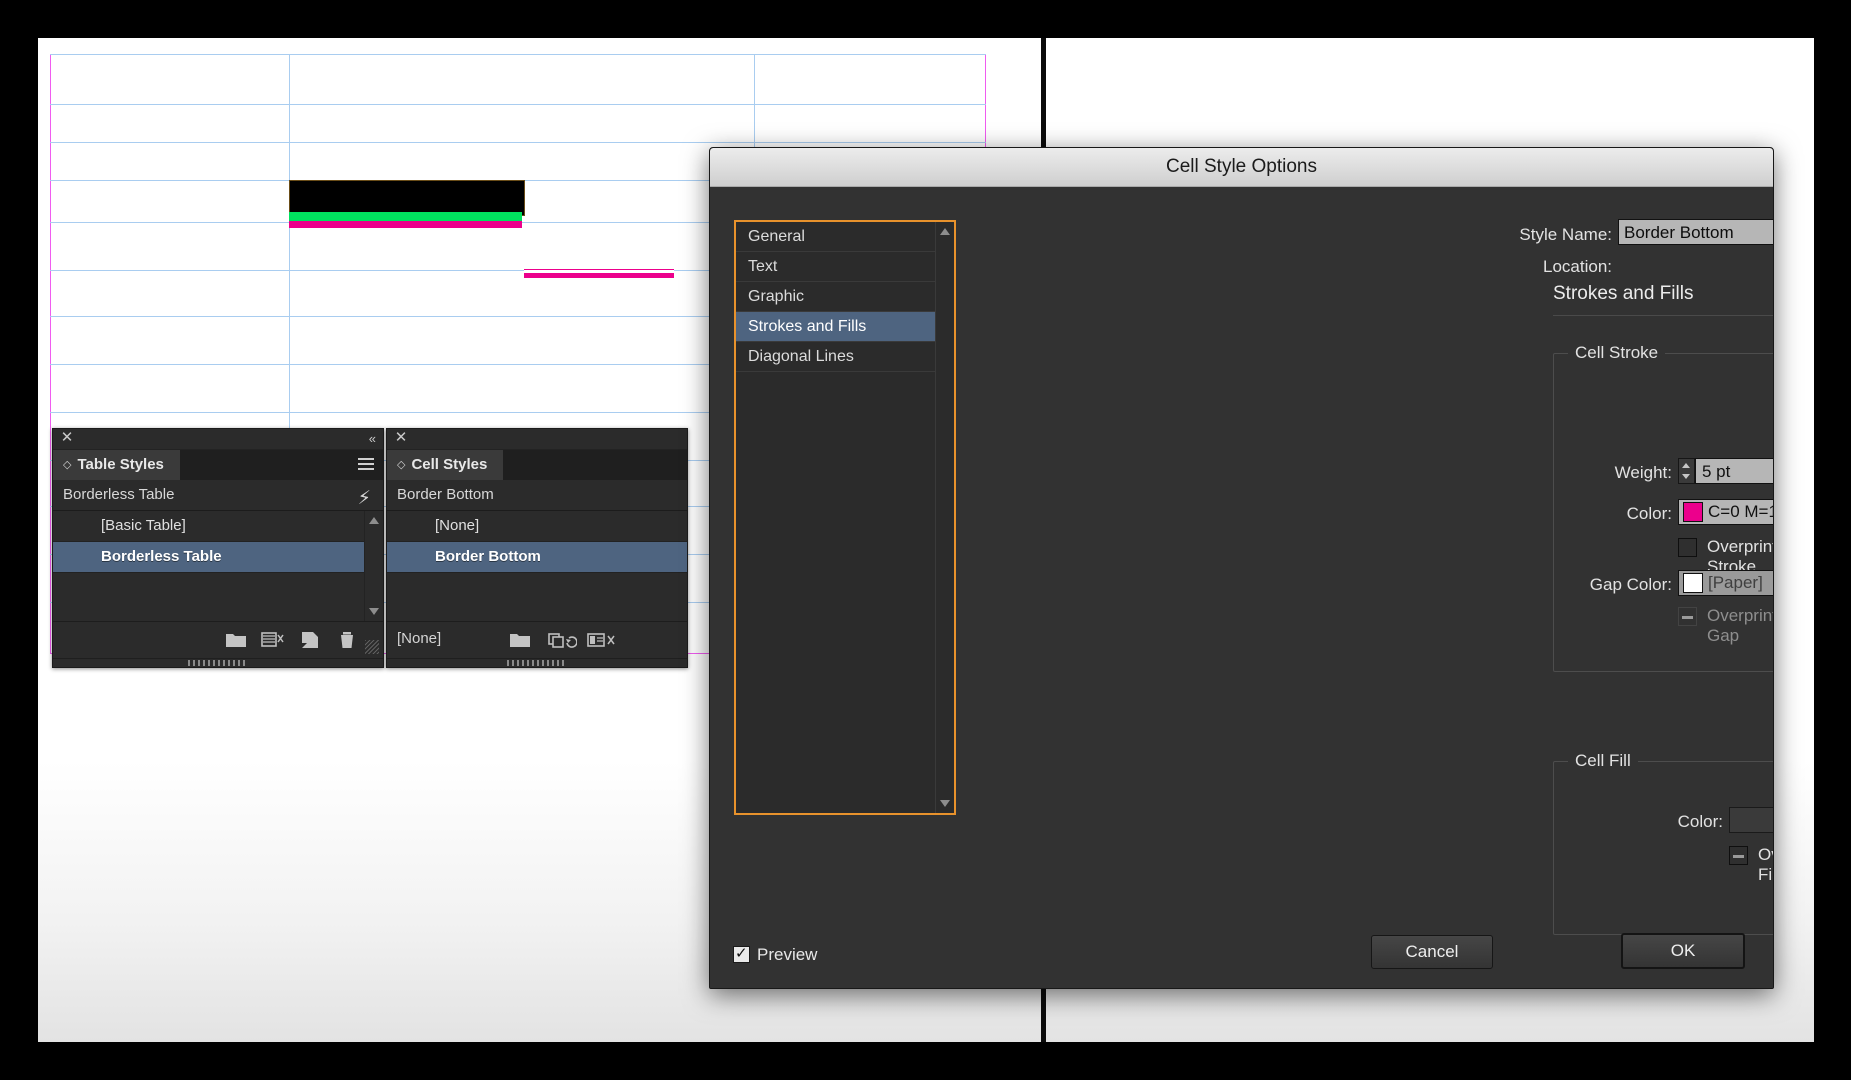 Image resolution: width=1851 pixels, height=1080 pixels. What do you see at coordinates (1693, 583) in the screenshot?
I see `gap-color-swatch-icon` at bounding box center [1693, 583].